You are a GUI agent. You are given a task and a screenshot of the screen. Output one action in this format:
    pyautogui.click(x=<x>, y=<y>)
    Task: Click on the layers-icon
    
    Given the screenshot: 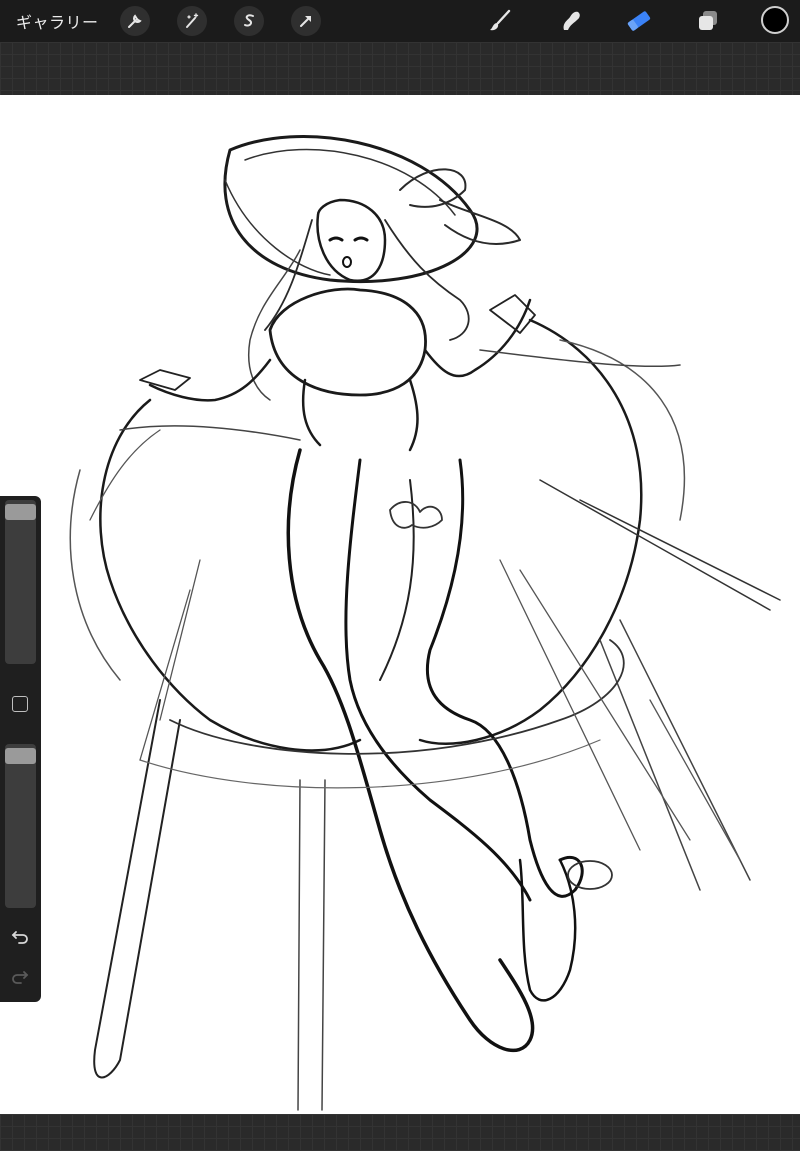 What is the action you would take?
    pyautogui.click(x=708, y=21)
    